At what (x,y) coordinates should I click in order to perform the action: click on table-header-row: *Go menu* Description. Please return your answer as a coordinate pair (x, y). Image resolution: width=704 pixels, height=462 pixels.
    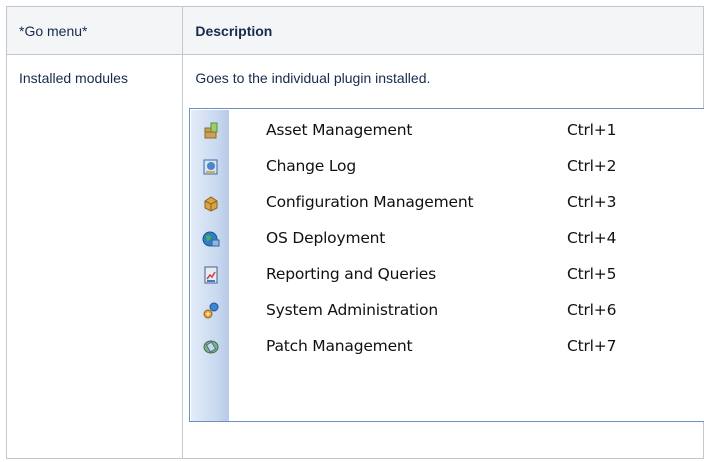
    Looking at the image, I should click on (354, 30).